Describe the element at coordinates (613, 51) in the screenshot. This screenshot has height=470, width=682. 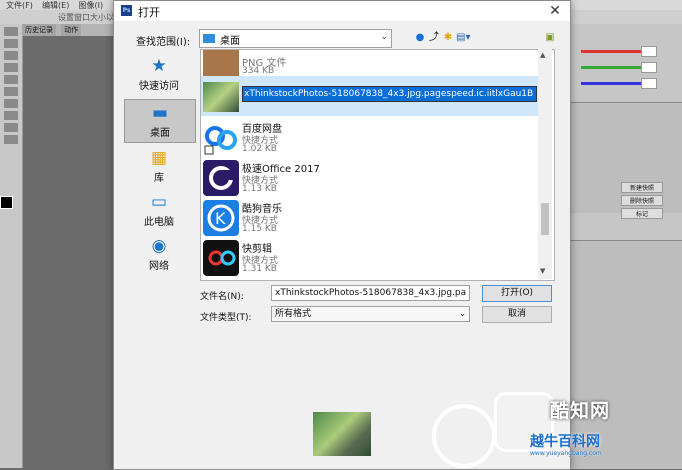
I see `red-slider` at that location.